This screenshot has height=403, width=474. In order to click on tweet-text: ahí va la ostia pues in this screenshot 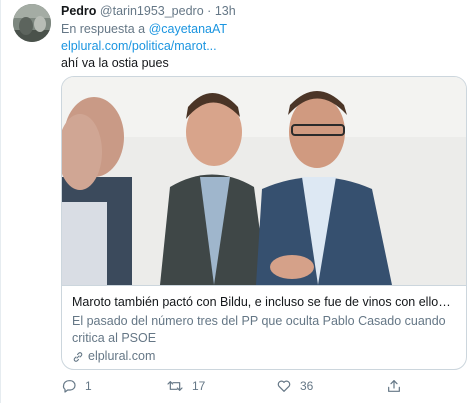, I will do `click(115, 63)`.